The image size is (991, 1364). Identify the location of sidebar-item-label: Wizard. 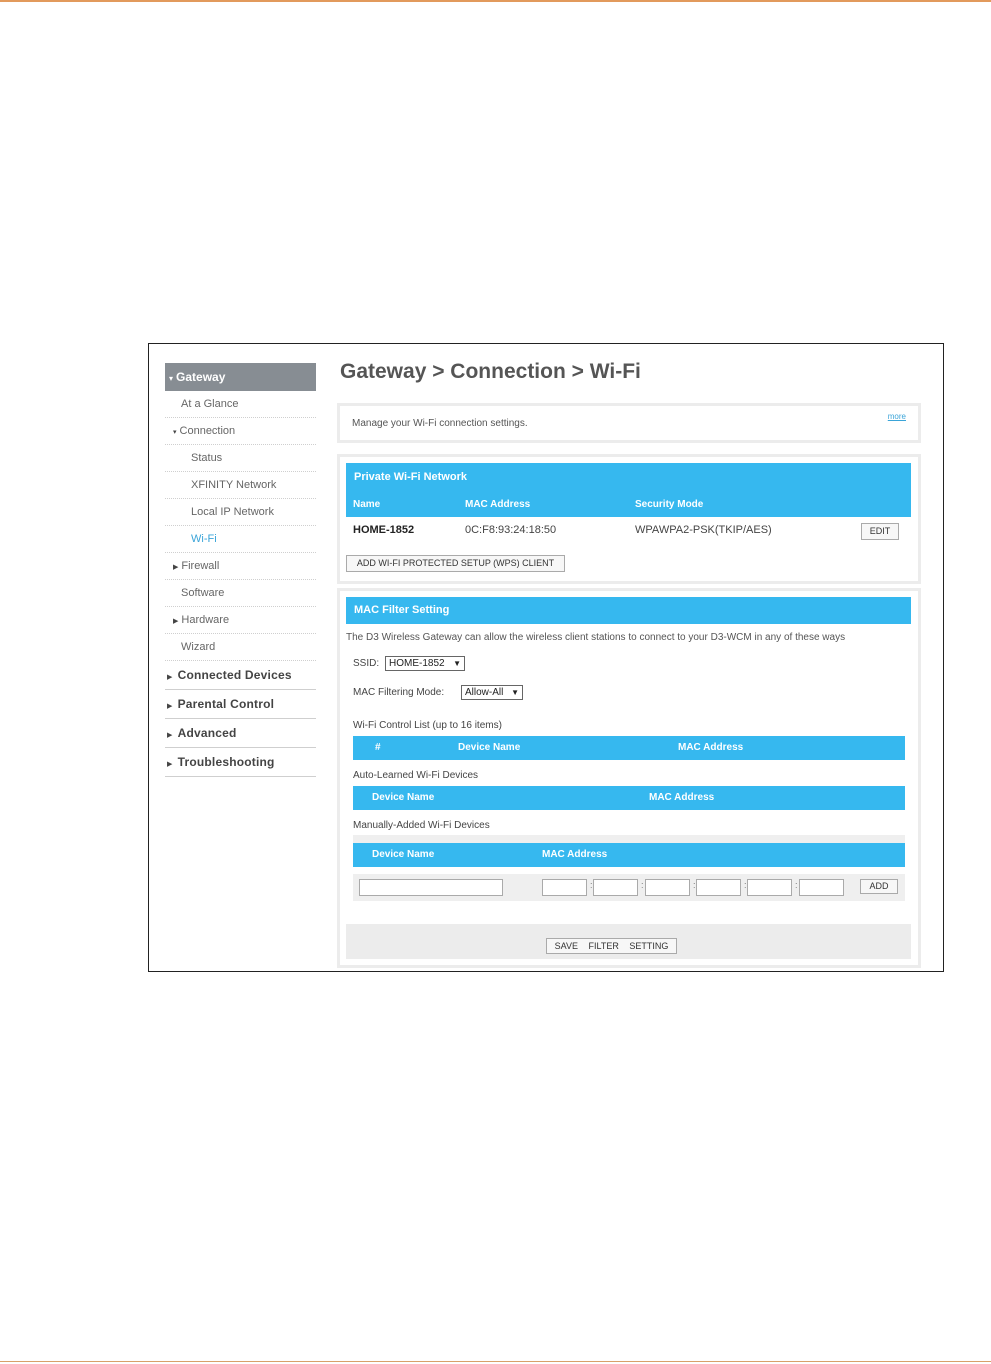
(198, 647).